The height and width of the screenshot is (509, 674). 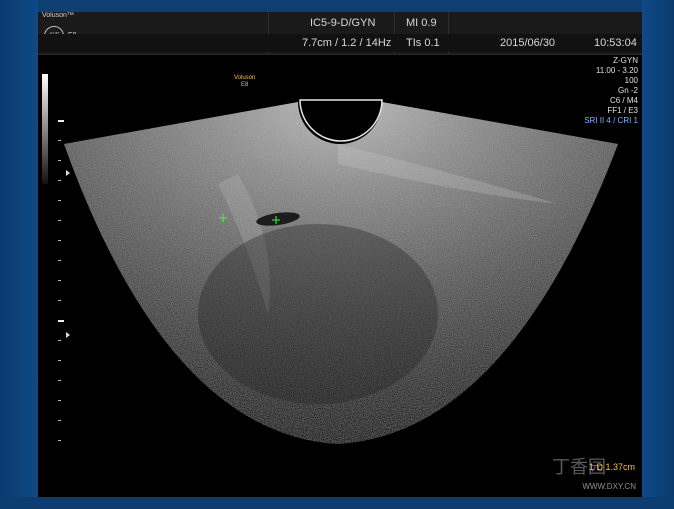 What do you see at coordinates (616, 70) in the screenshot?
I see `param-line: 11.00 - 3.20` at bounding box center [616, 70].